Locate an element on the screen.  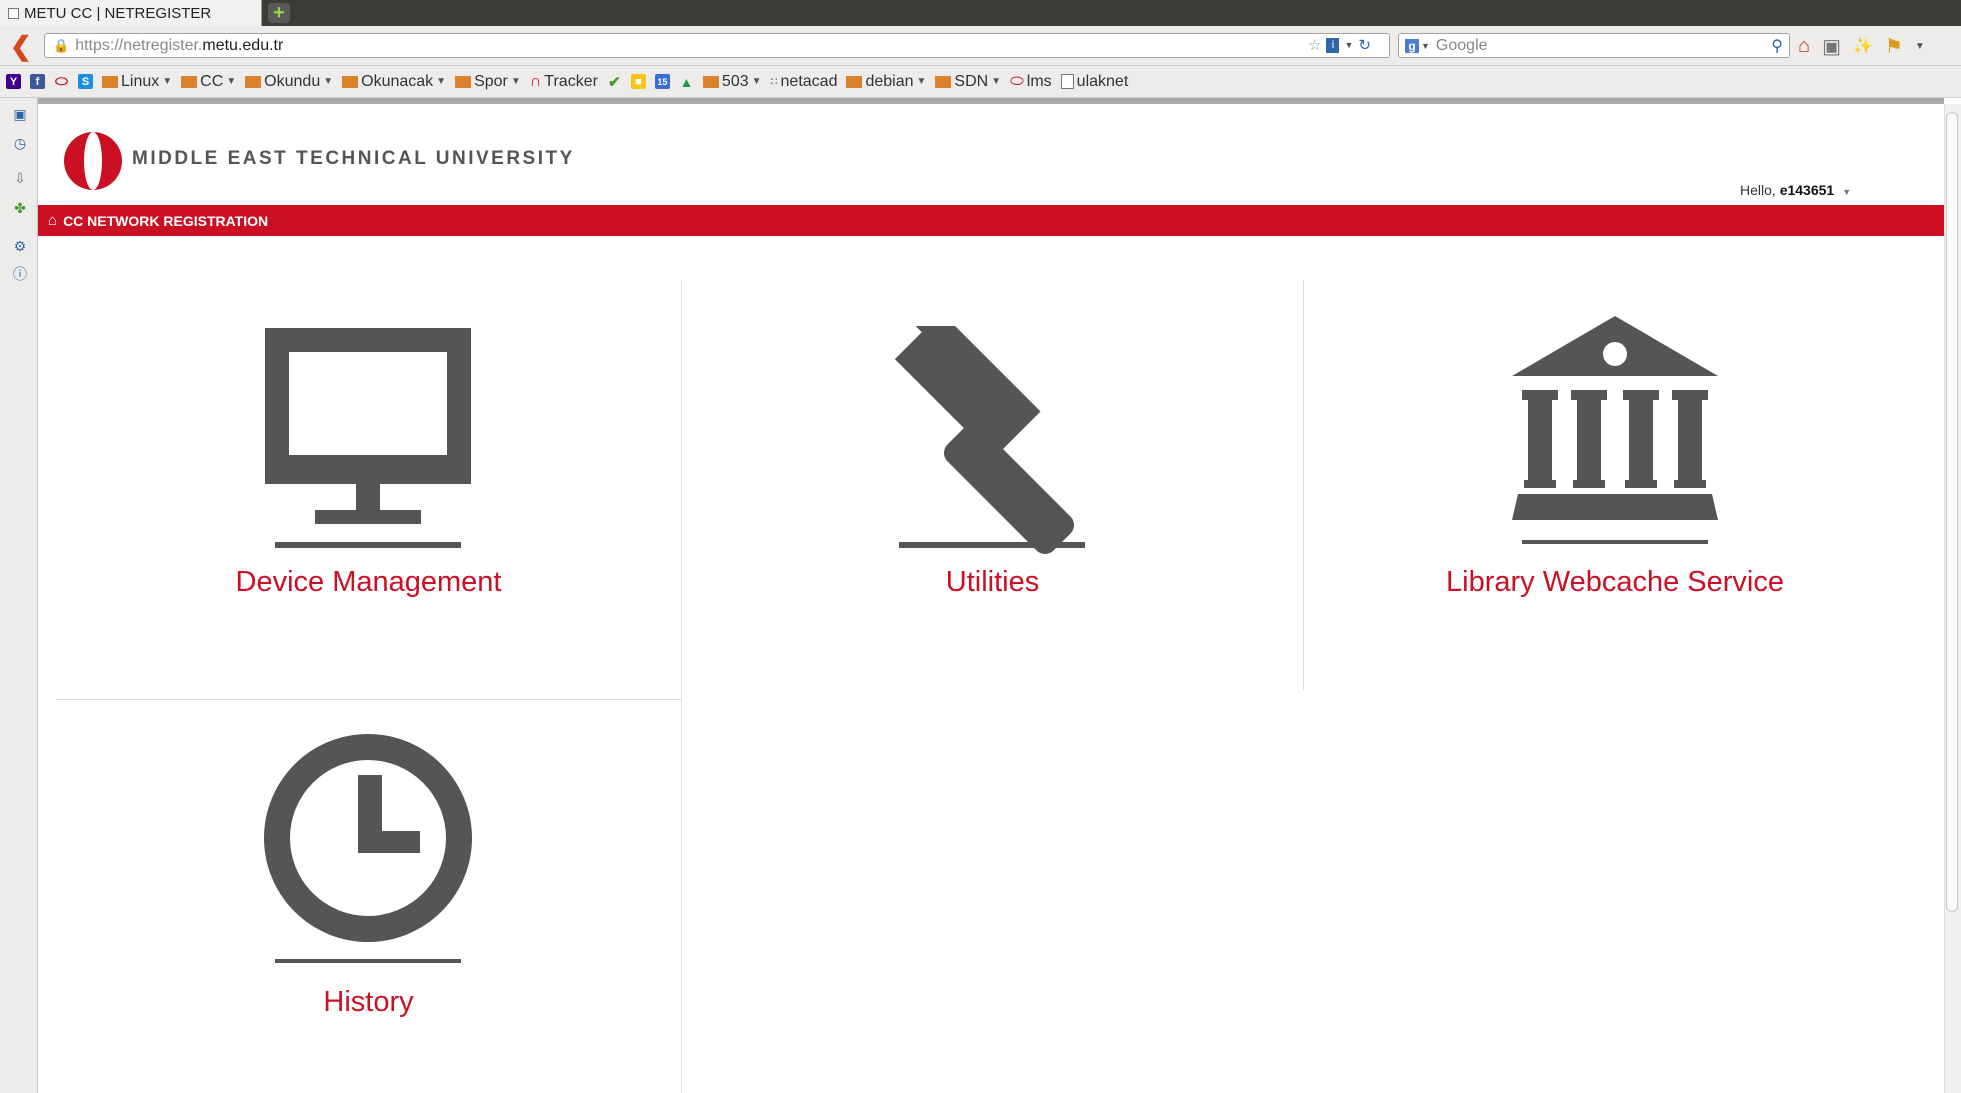
url-prefix: https://netregister. is located at coordinates (139, 45).